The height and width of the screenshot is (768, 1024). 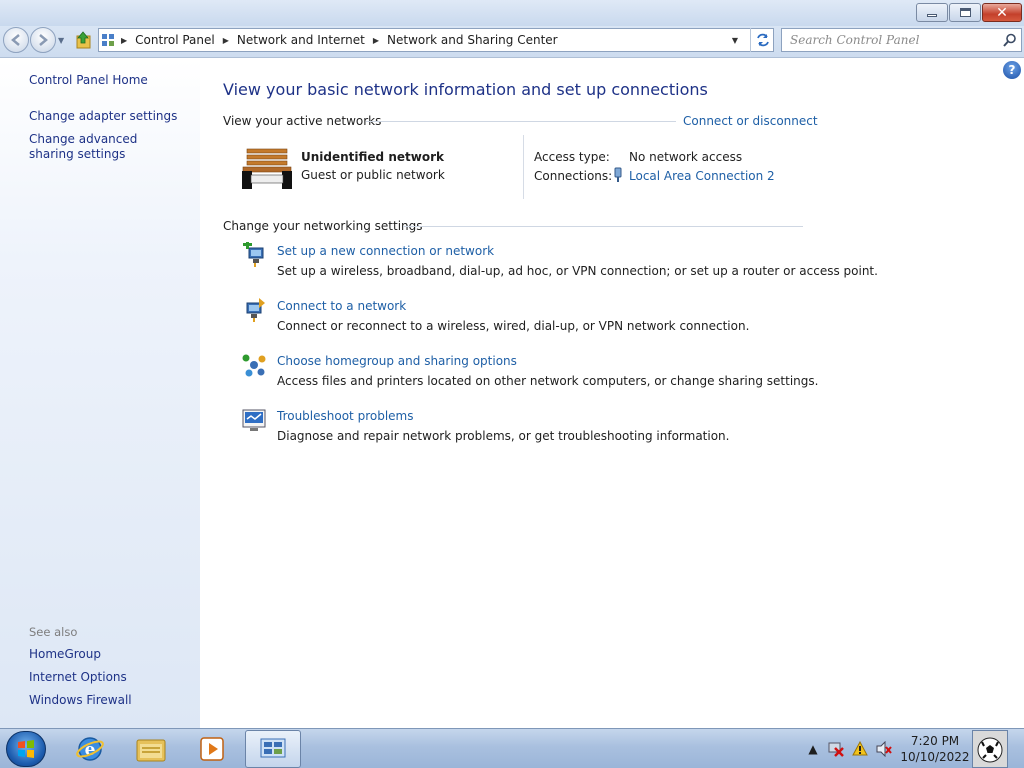 I want to click on folder-icon, so click(x=151, y=750).